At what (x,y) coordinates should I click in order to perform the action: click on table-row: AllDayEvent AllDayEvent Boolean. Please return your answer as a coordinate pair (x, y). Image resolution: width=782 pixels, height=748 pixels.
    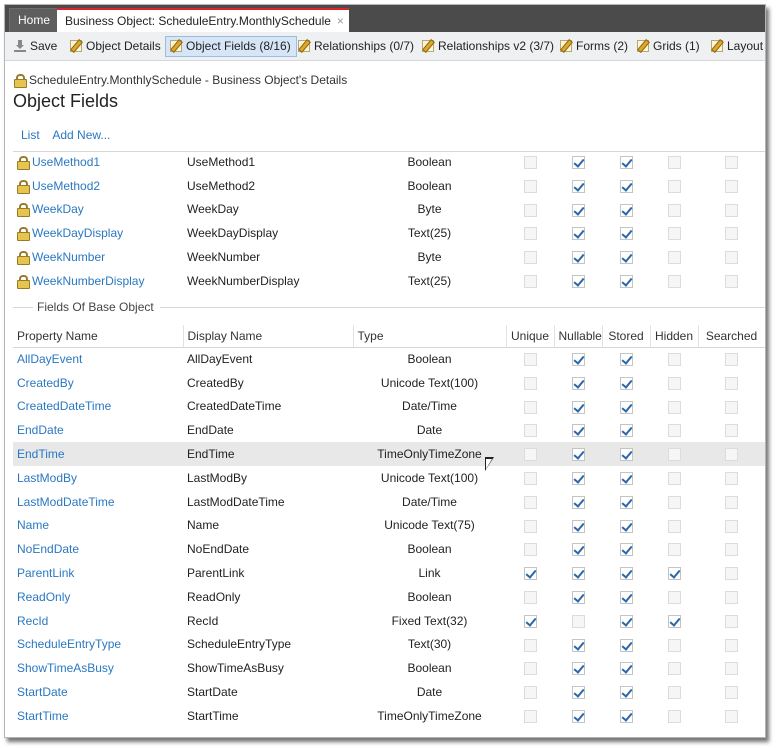
    Looking at the image, I should click on (389, 359).